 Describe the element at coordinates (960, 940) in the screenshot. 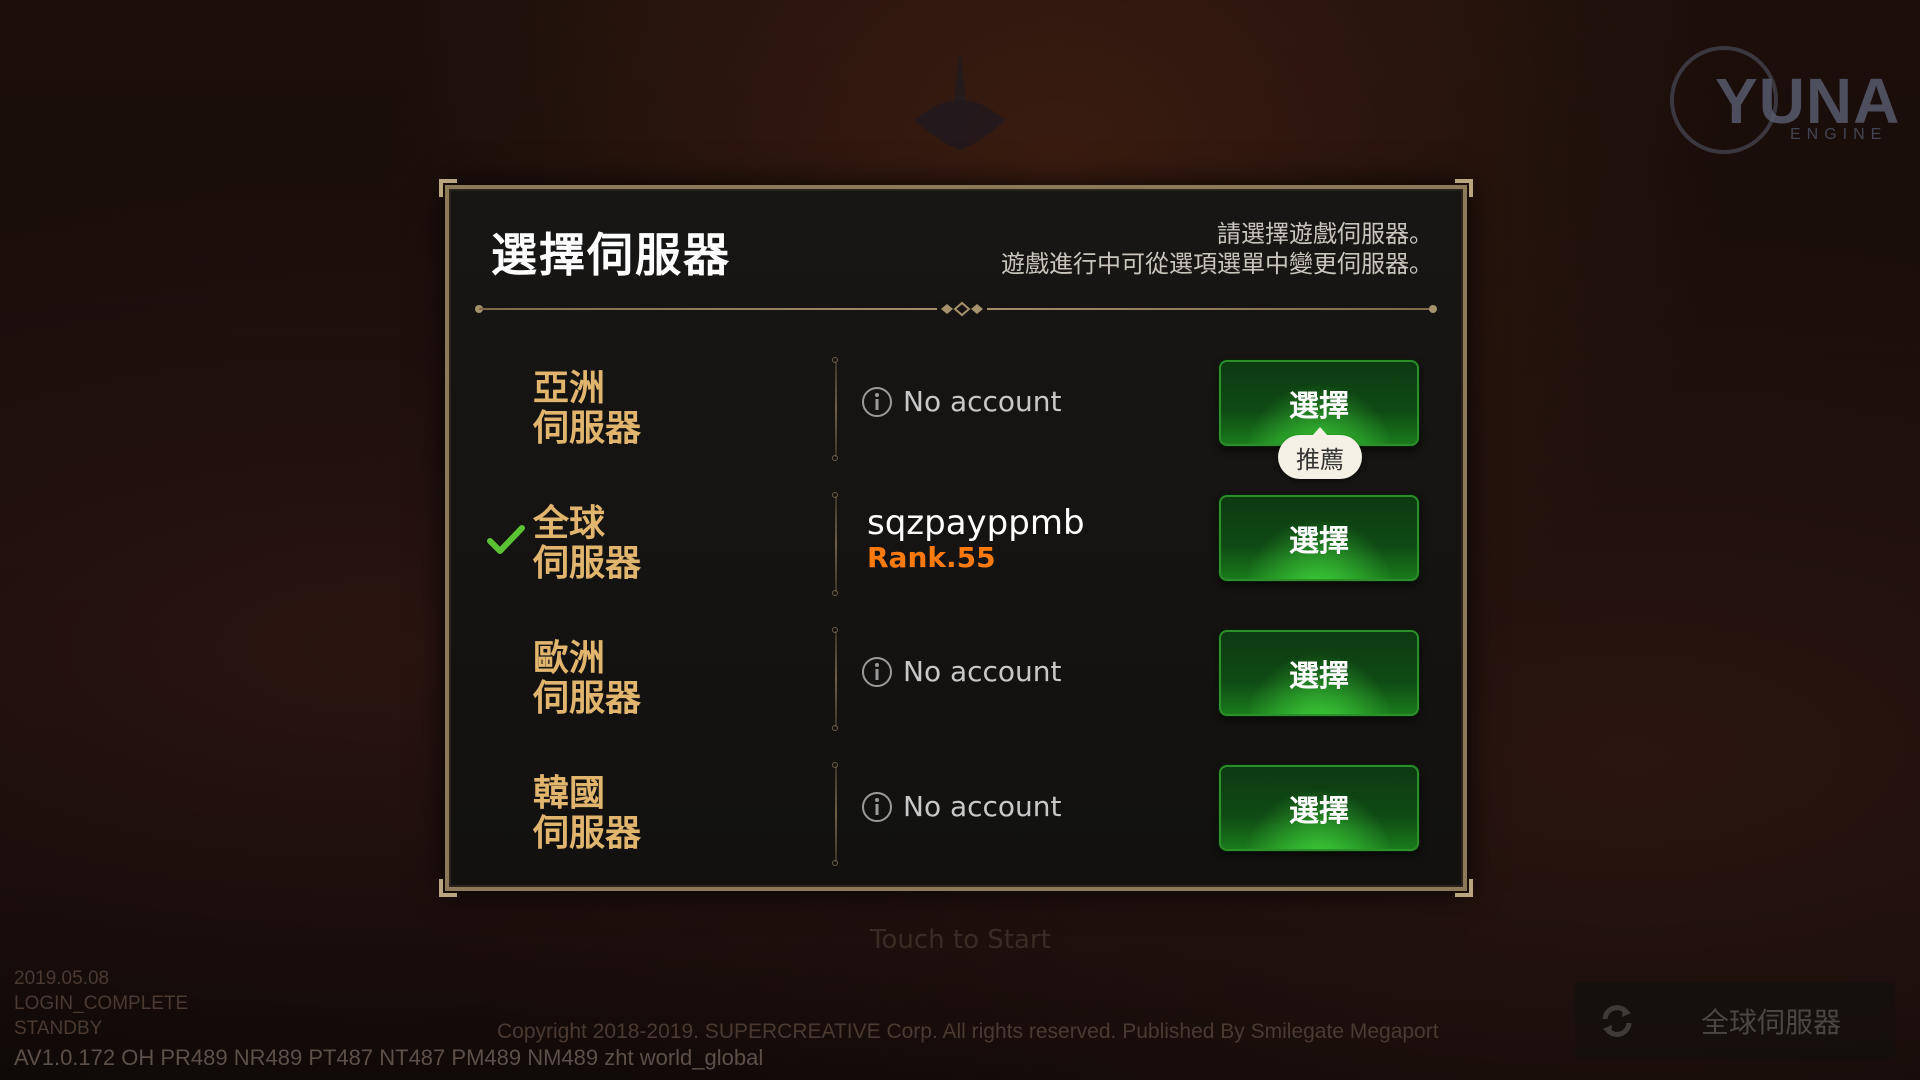

I see `touch-to-start-text: Touch to Start` at that location.